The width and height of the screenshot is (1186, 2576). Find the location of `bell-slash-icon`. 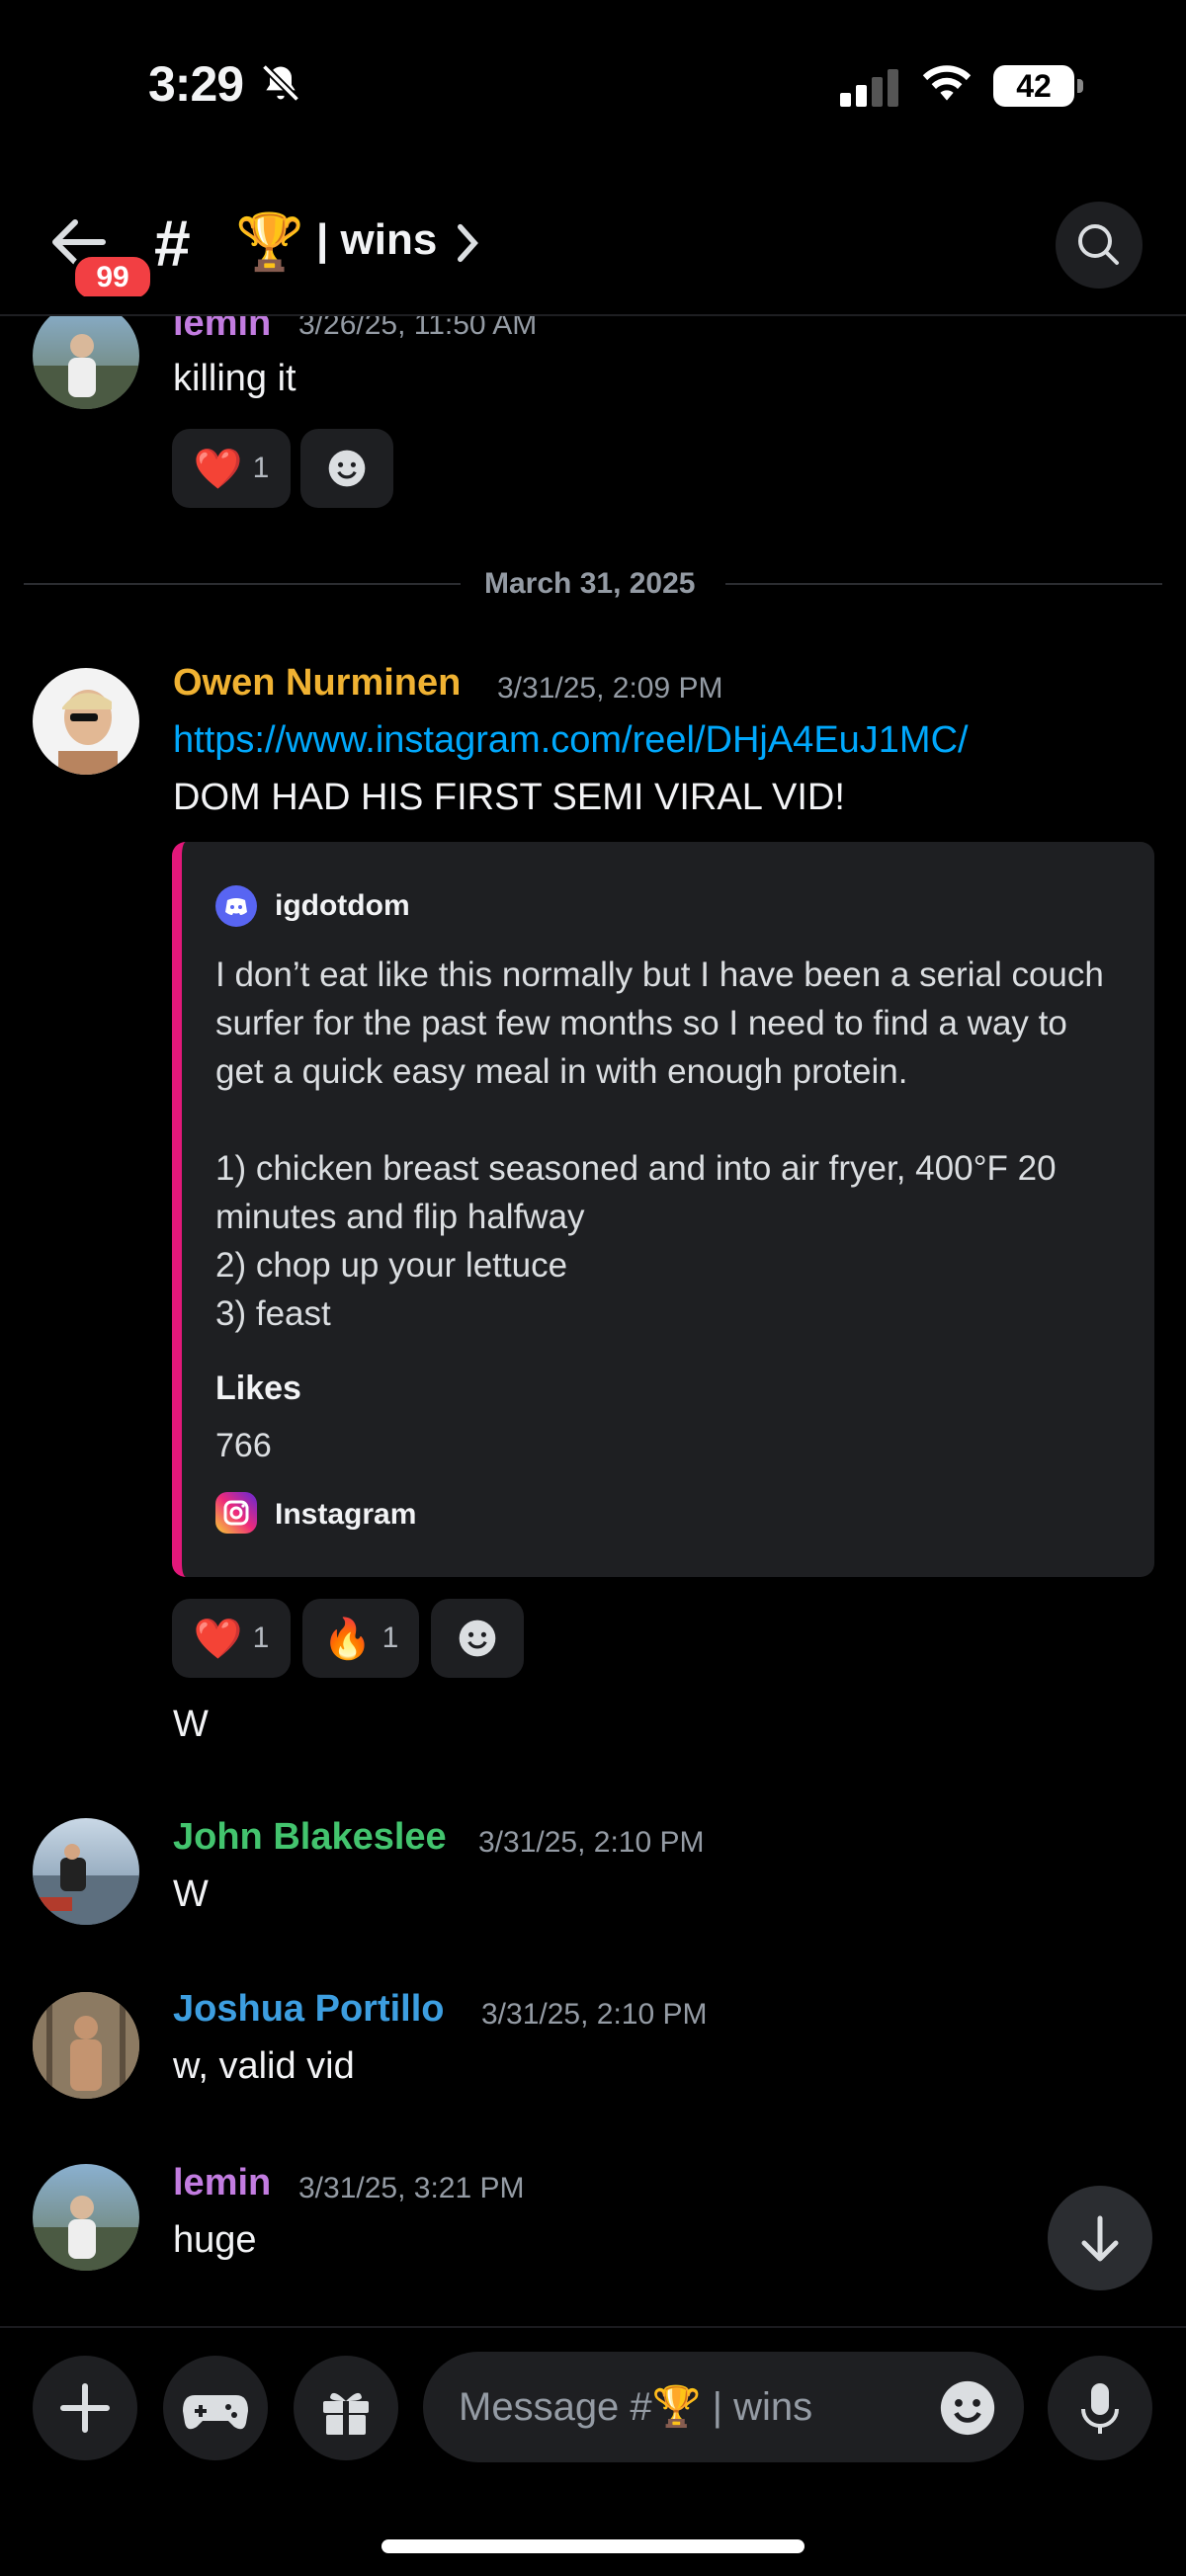

bell-slash-icon is located at coordinates (280, 83).